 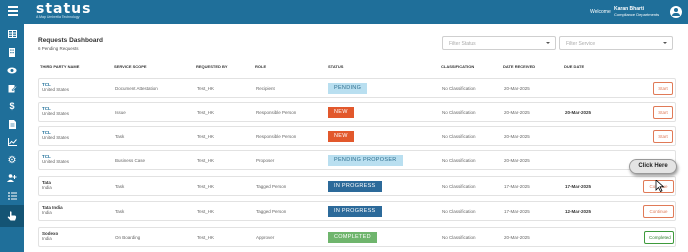 I want to click on file-icon, so click(x=12, y=124).